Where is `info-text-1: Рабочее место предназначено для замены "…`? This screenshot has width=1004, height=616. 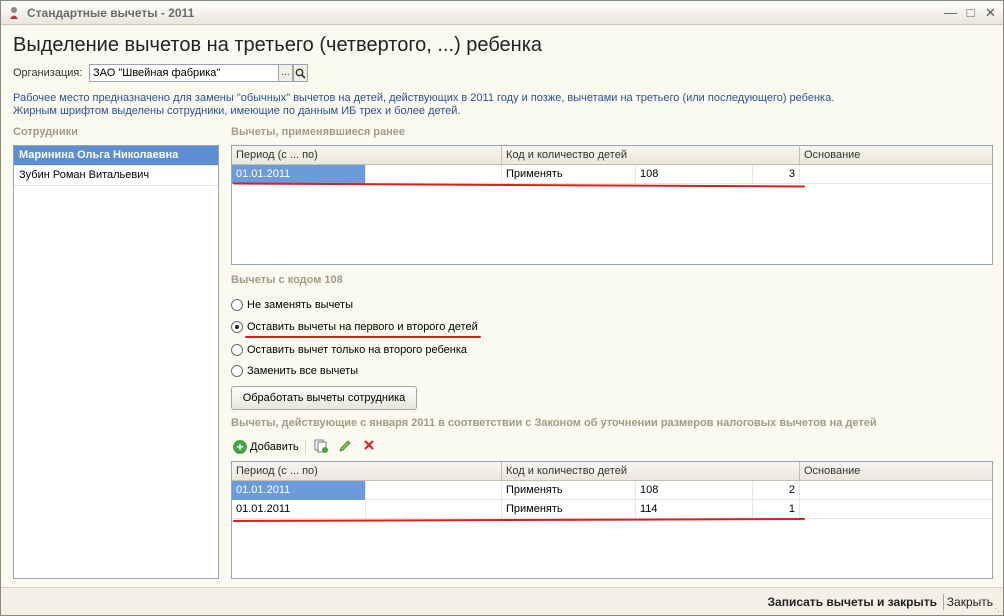 info-text-1: Рабочее место предназначено для замены "… is located at coordinates (424, 98).